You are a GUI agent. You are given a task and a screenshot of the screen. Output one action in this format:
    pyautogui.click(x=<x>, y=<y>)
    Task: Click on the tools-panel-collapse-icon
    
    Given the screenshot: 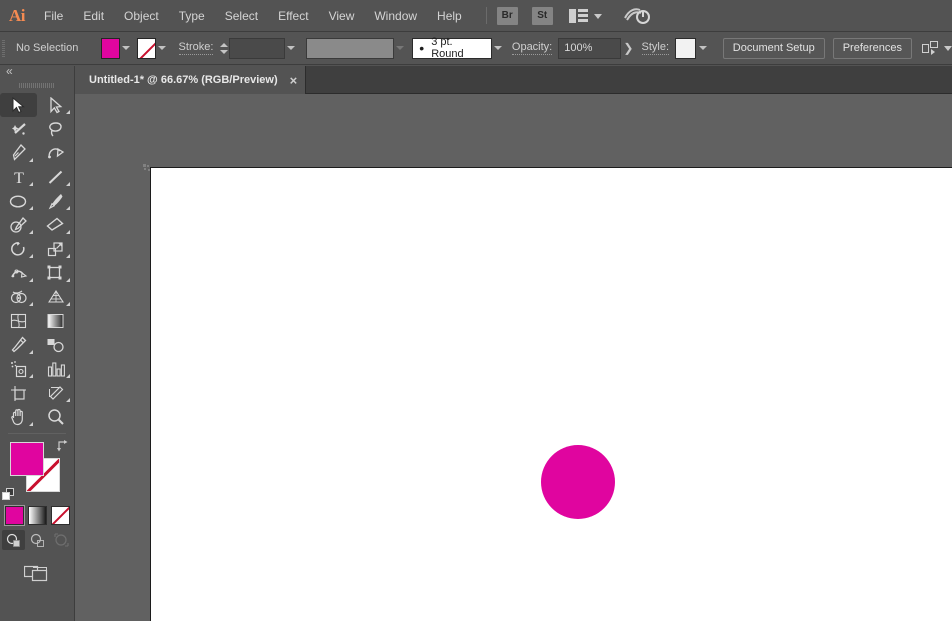 What is the action you would take?
    pyautogui.click(x=37, y=72)
    